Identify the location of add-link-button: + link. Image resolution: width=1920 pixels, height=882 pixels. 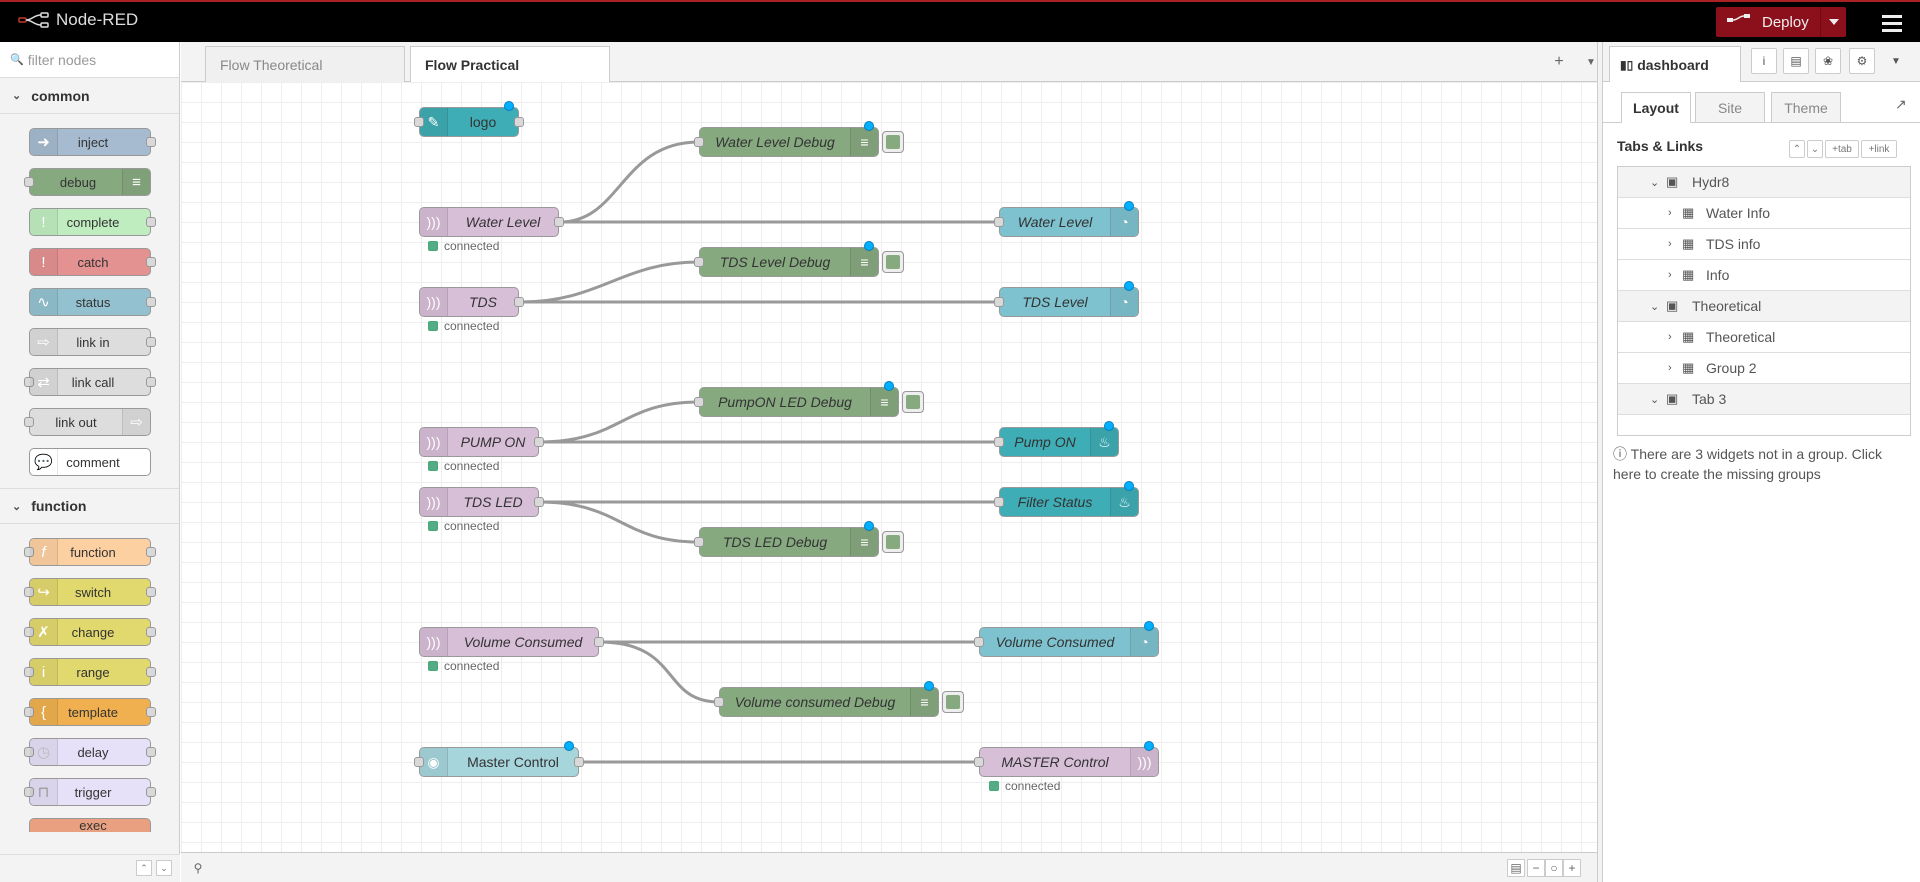
(1879, 149).